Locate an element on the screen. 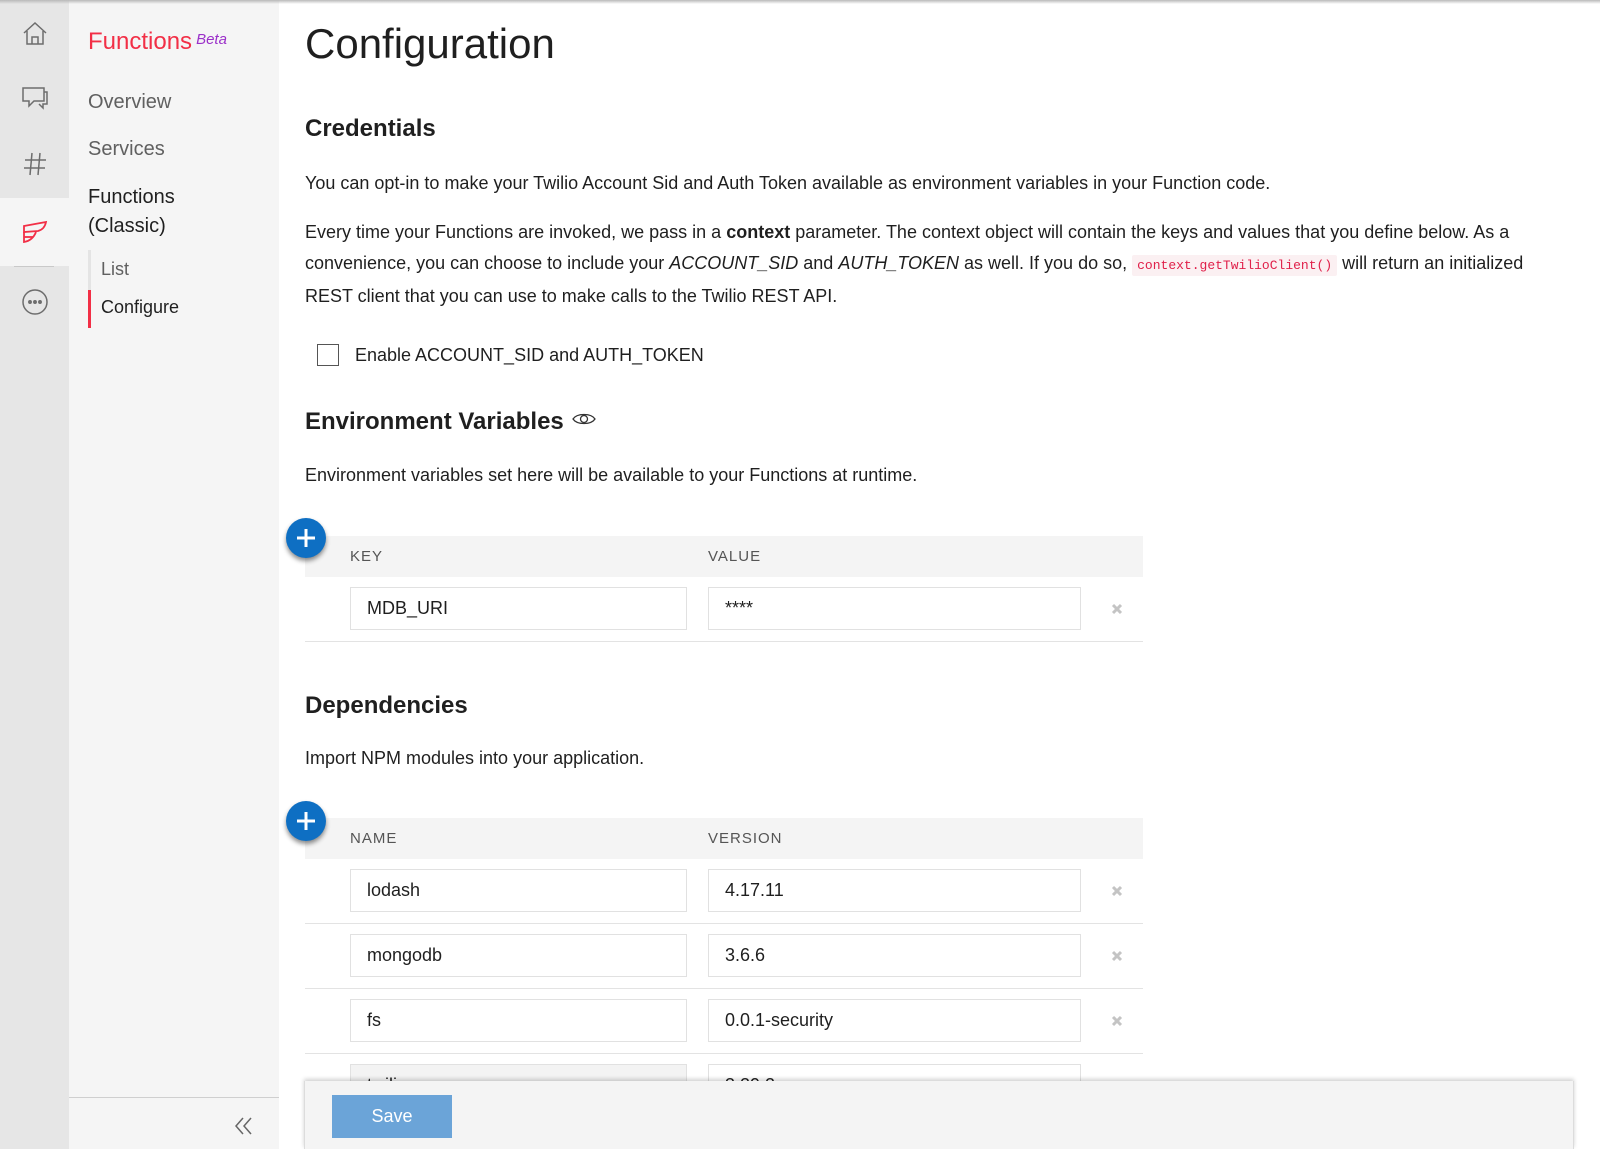 The height and width of the screenshot is (1149, 1600). dependencies-table-header: NAME VERSION is located at coordinates (724, 838).